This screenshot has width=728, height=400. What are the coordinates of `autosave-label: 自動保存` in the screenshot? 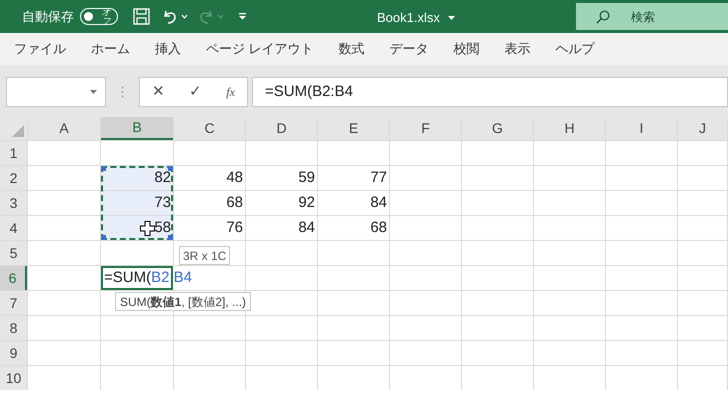 It's located at (48, 17).